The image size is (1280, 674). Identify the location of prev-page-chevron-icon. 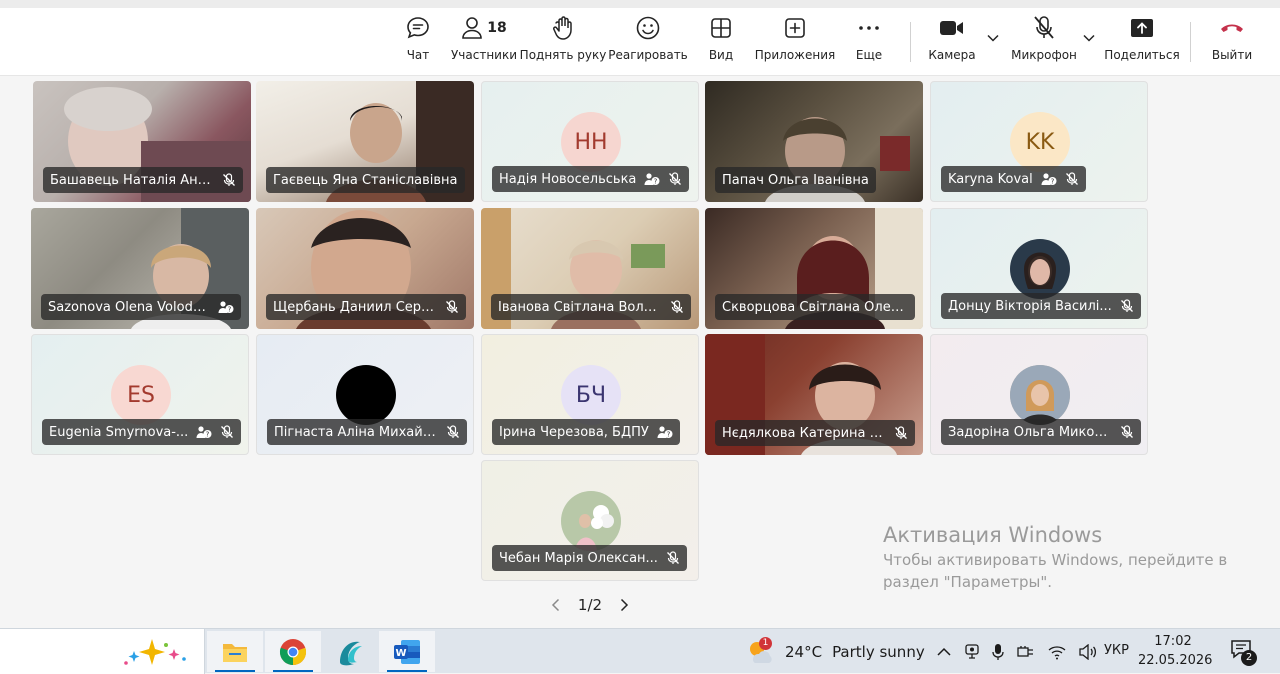
(556, 605).